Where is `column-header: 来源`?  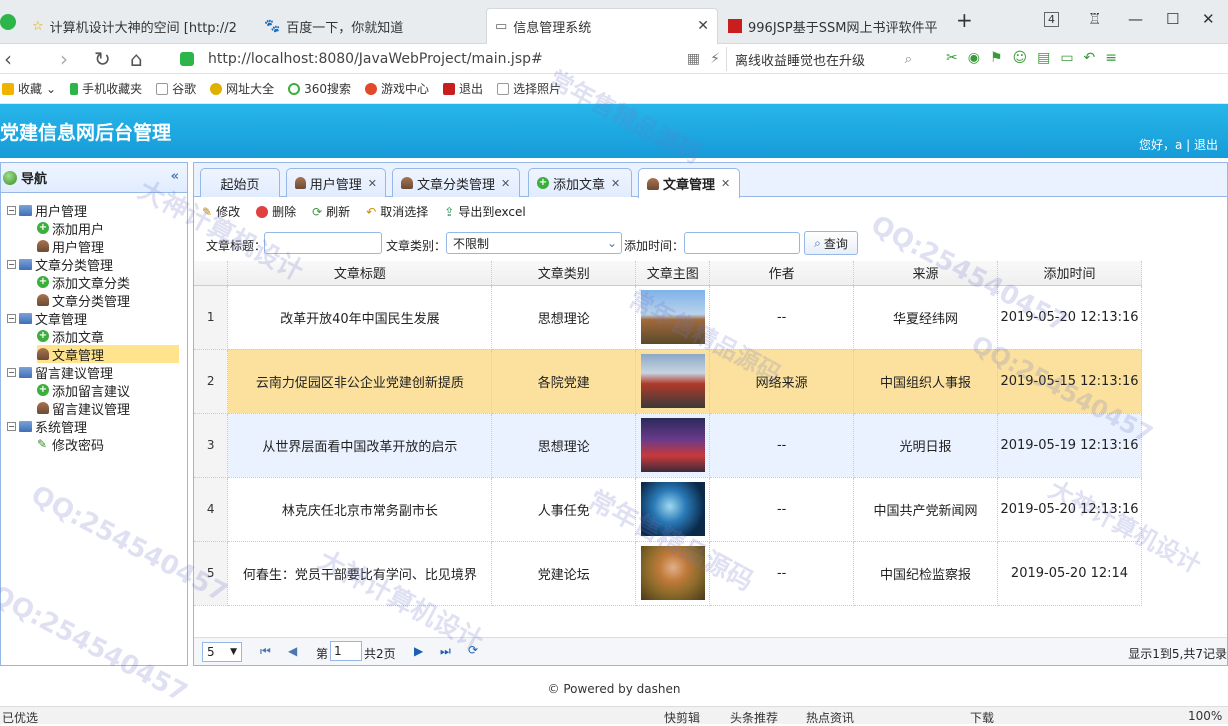 column-header: 来源 is located at coordinates (925, 273).